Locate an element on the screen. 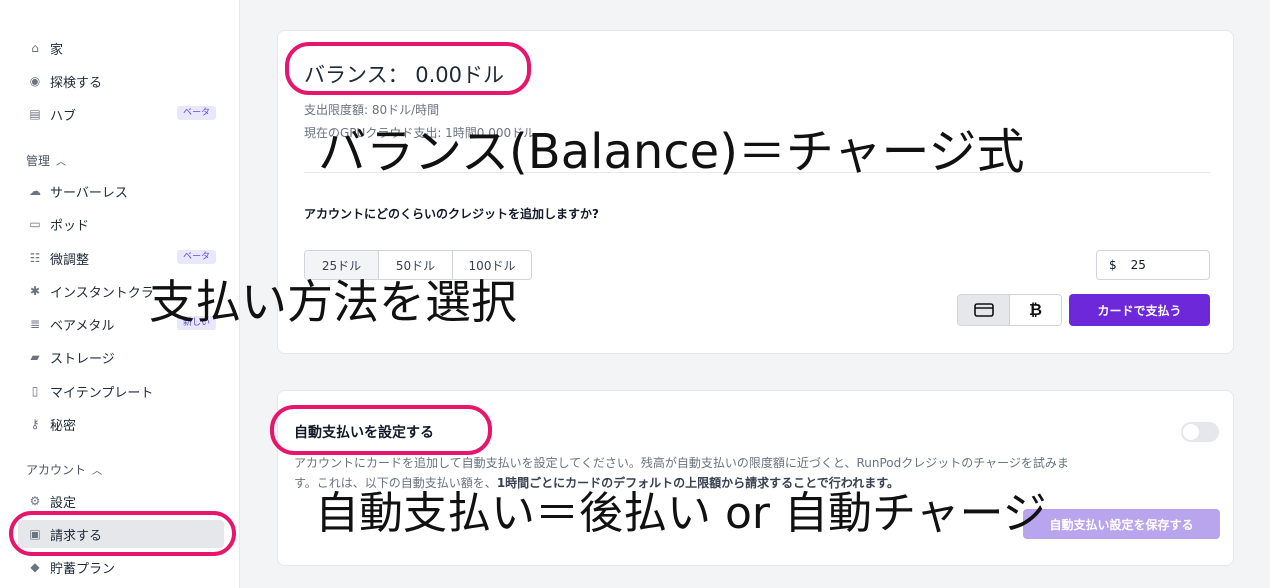  tag-icon: ◆ is located at coordinates (35, 567).